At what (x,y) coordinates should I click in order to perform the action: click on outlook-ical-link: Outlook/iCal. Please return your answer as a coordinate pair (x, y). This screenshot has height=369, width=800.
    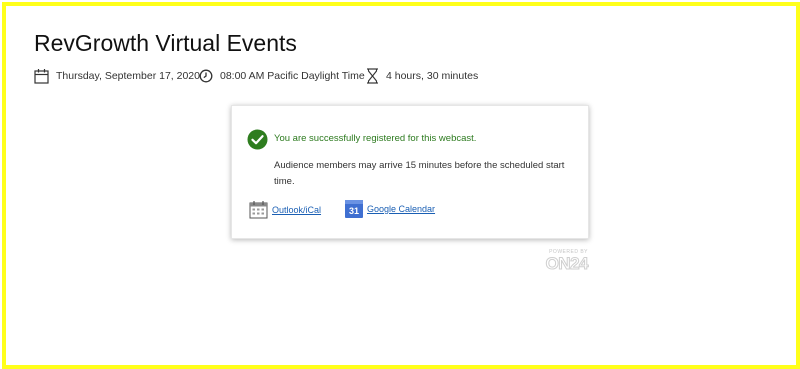
    Looking at the image, I should click on (296, 210).